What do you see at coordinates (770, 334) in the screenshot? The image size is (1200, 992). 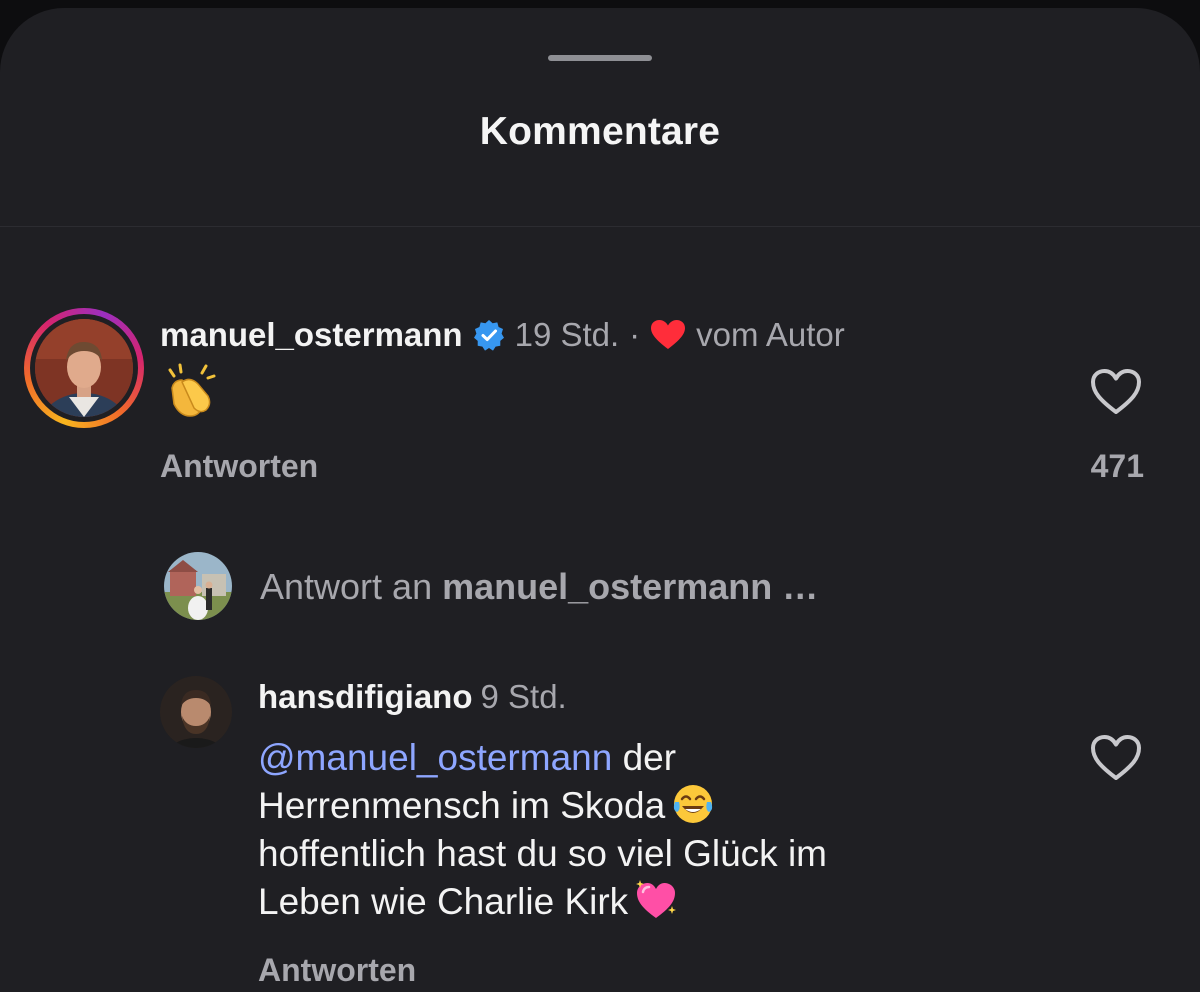 I see `author-liked-label: vom Autor` at bounding box center [770, 334].